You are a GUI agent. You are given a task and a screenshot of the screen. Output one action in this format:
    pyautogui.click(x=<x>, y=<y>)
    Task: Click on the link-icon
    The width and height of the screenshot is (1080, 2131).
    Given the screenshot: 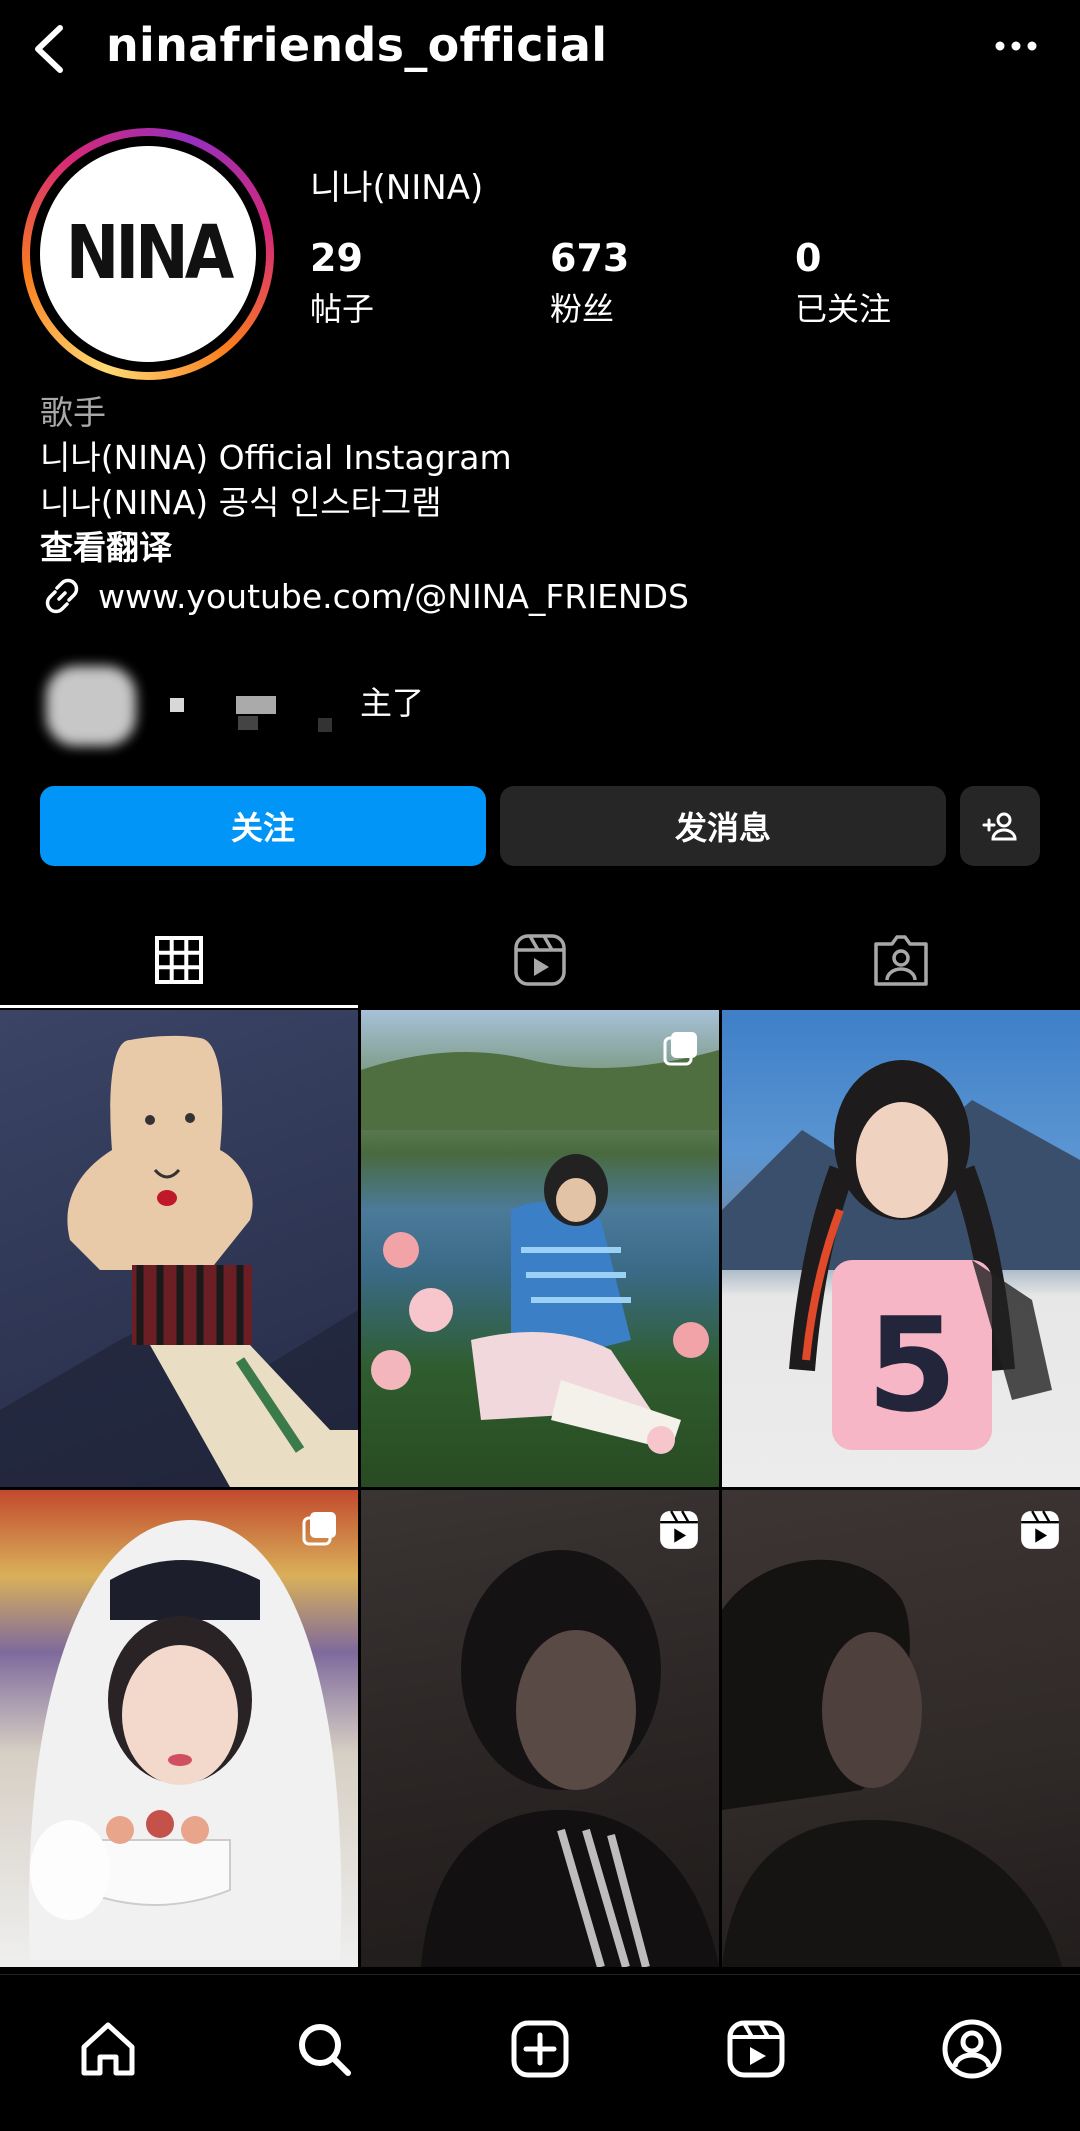 What is the action you would take?
    pyautogui.click(x=62, y=596)
    